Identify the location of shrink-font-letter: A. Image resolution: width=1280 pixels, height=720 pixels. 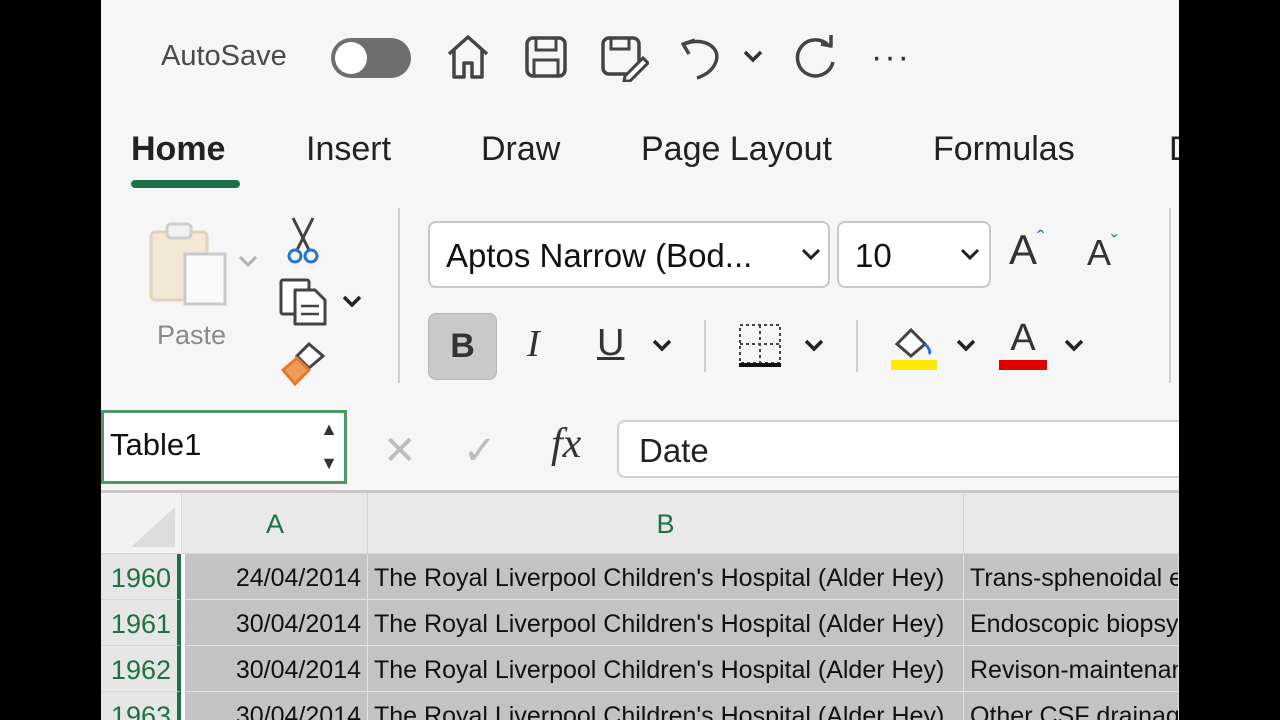
(1099, 252).